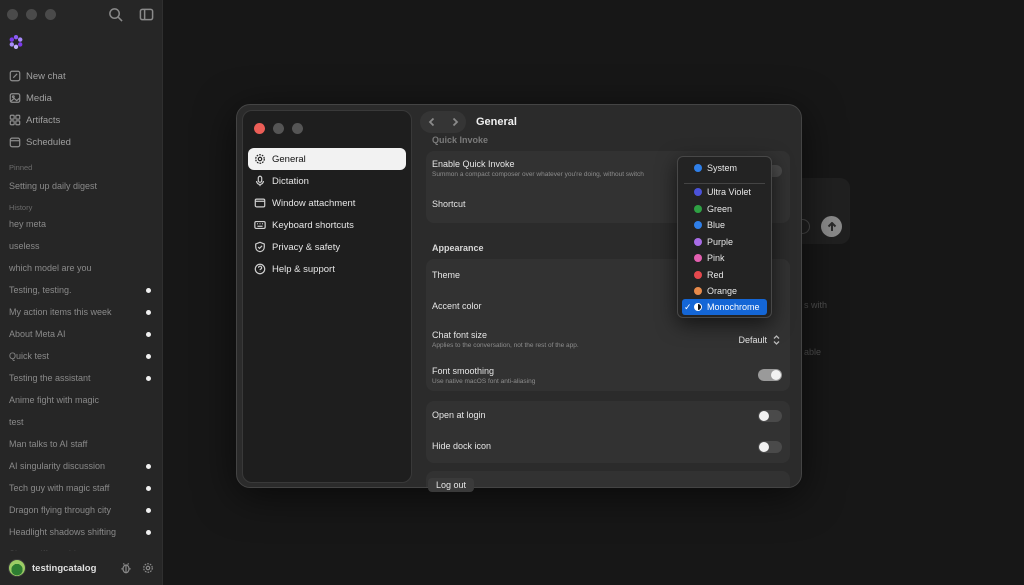 This screenshot has height=585, width=1024. Describe the element at coordinates (81, 76) in the screenshot. I see `sidebar-item-new-chat: New chat` at that location.